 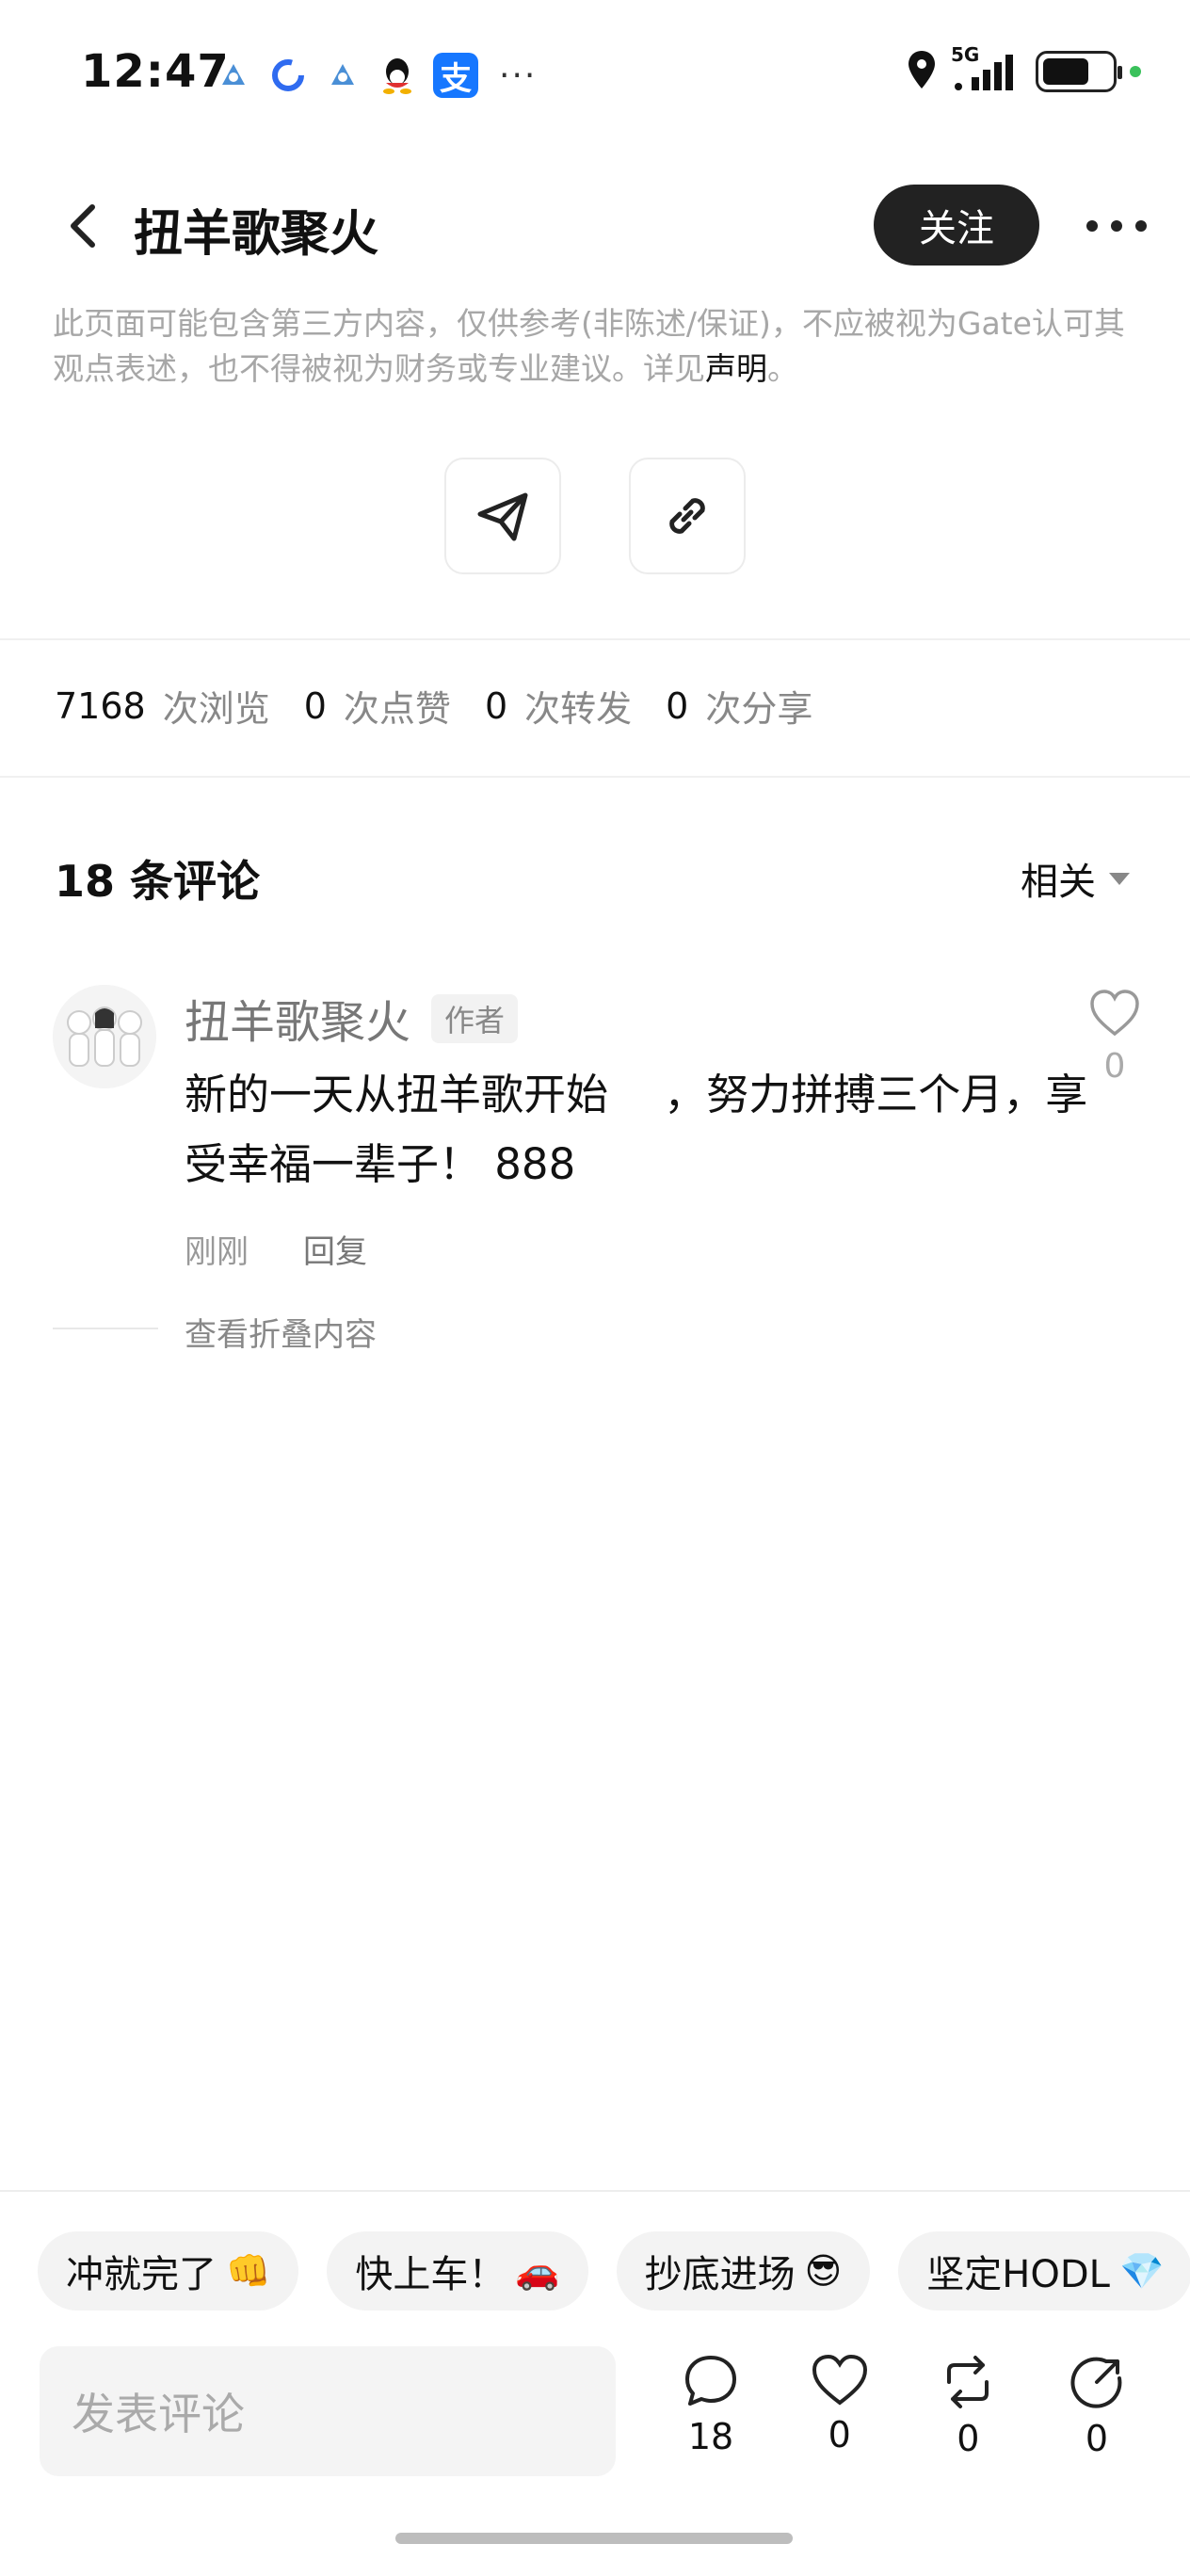 I want to click on shares-label: 次分享, so click(x=759, y=709).